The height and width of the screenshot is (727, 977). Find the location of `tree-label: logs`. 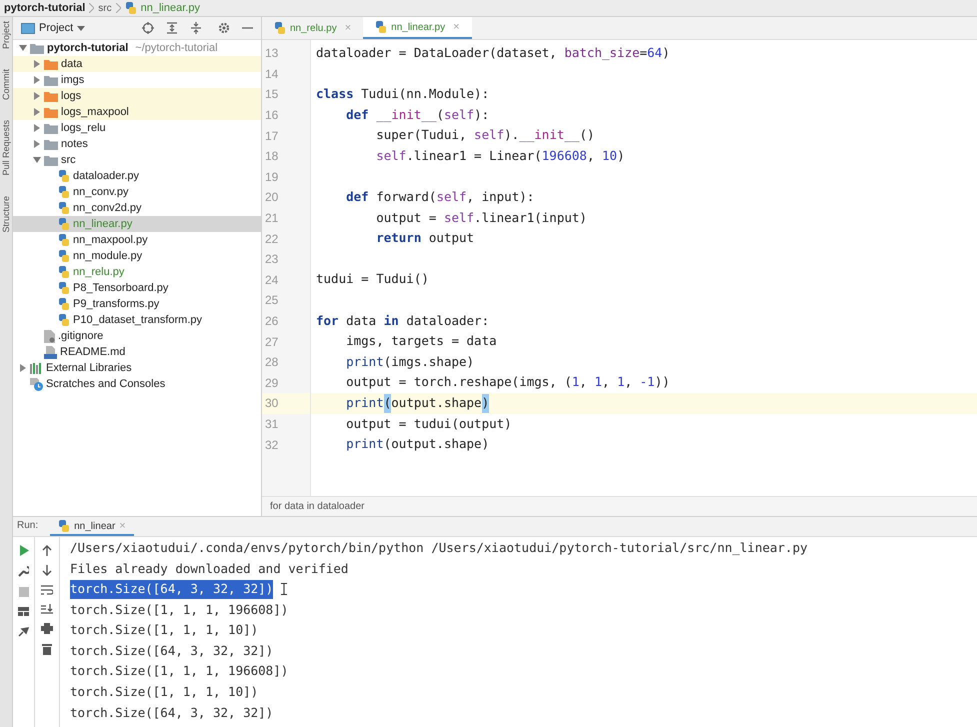

tree-label: logs is located at coordinates (71, 96).